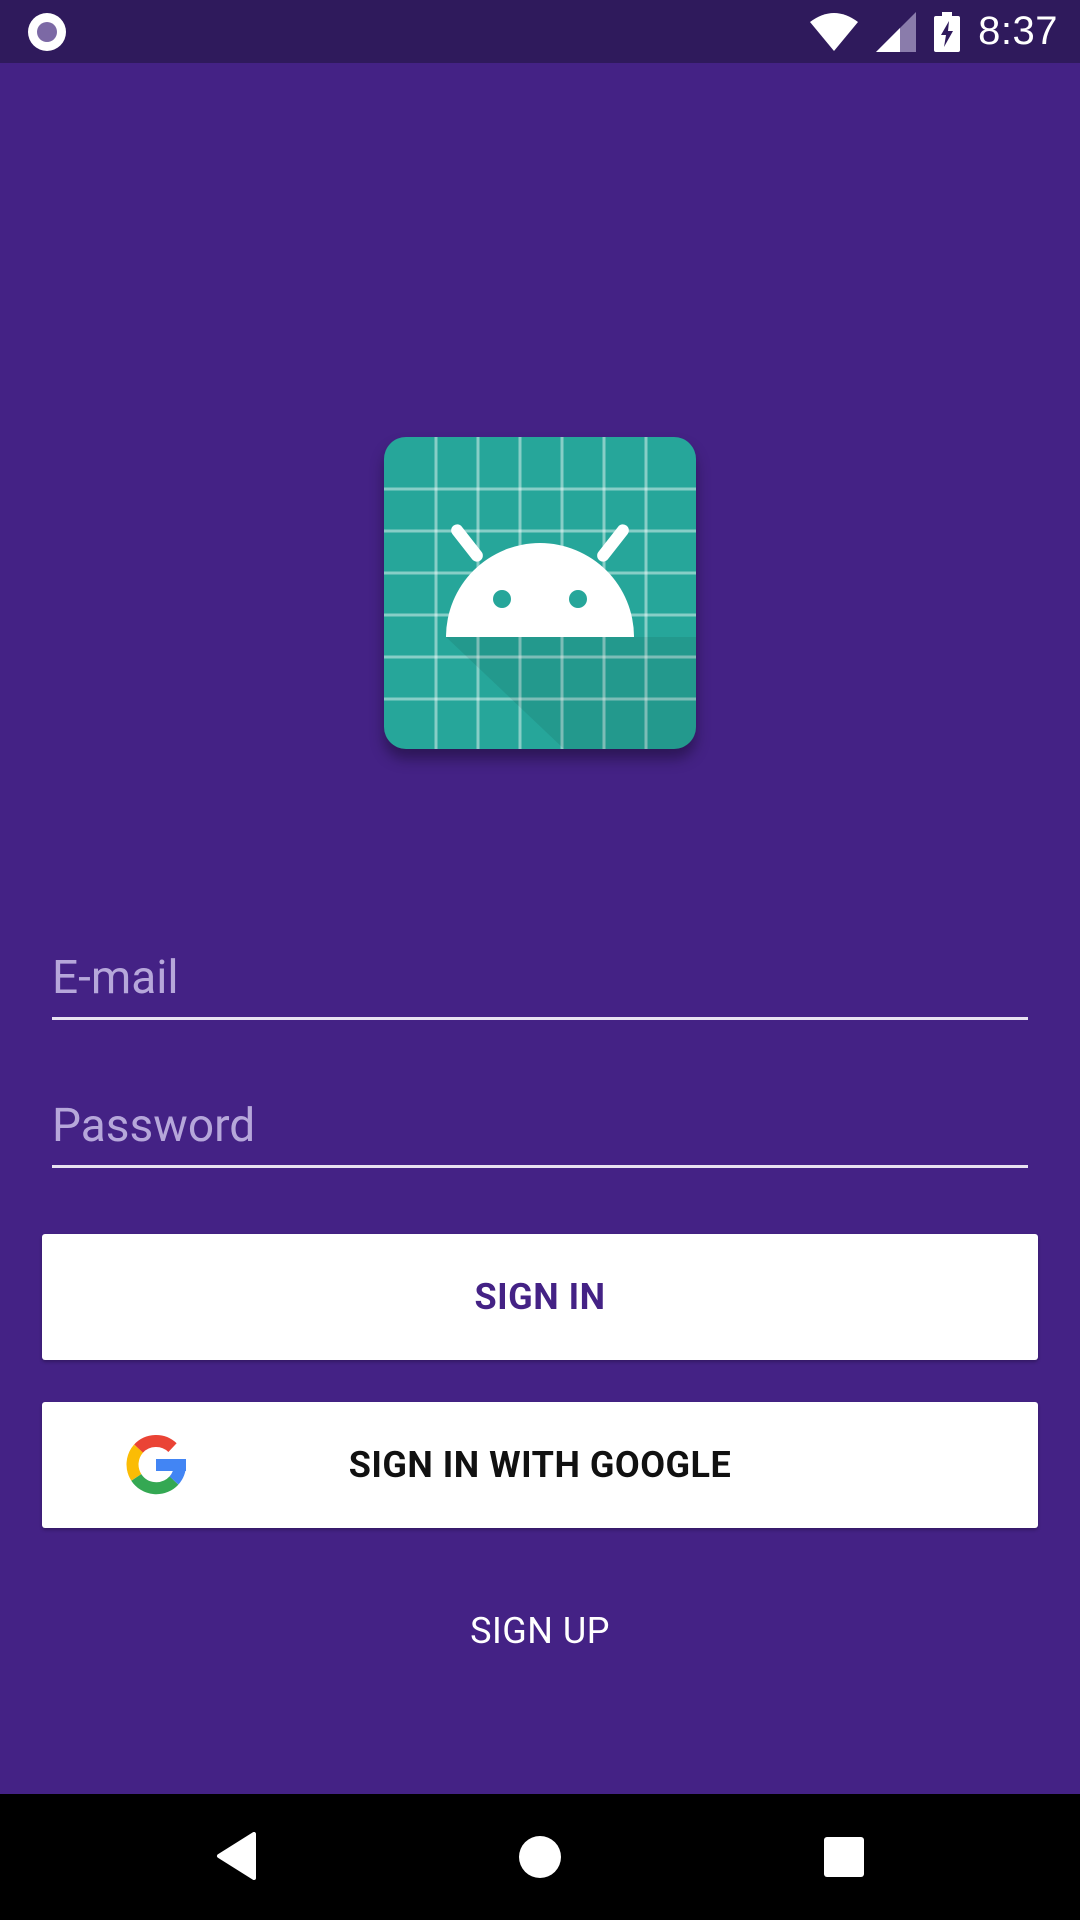  What do you see at coordinates (540, 980) in the screenshot?
I see `email-field: E-mail` at bounding box center [540, 980].